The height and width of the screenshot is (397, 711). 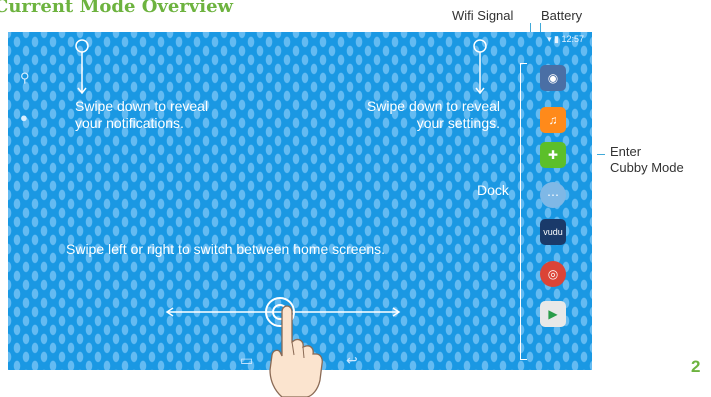 I want to click on wifi-callout-line, so click(x=530, y=27).